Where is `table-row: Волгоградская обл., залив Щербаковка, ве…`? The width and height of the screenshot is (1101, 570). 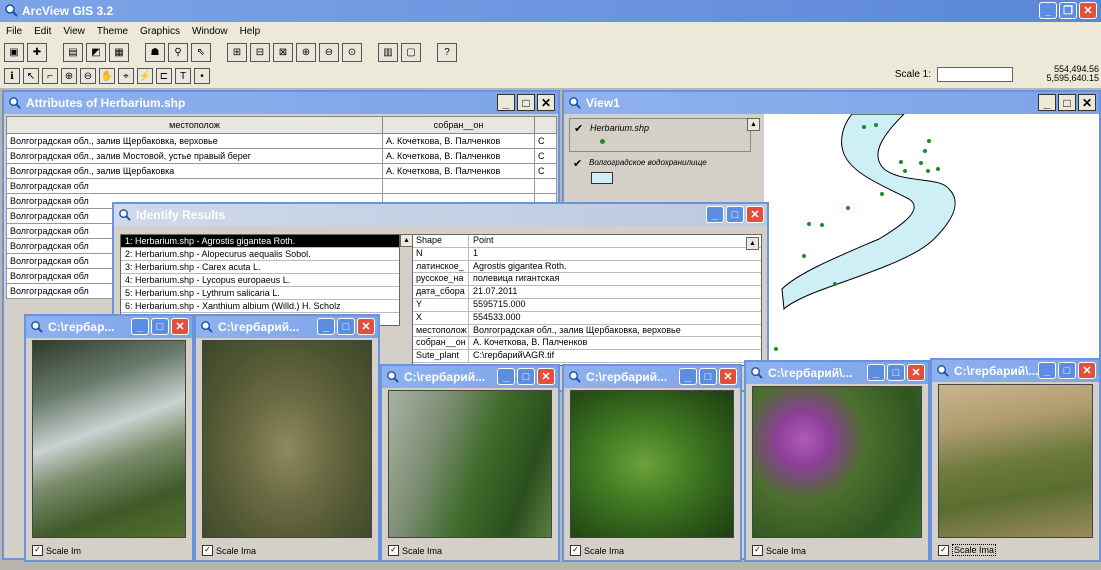
table-row: Волгоградская обл., залив Щербаковка, ве… is located at coordinates (281, 141).